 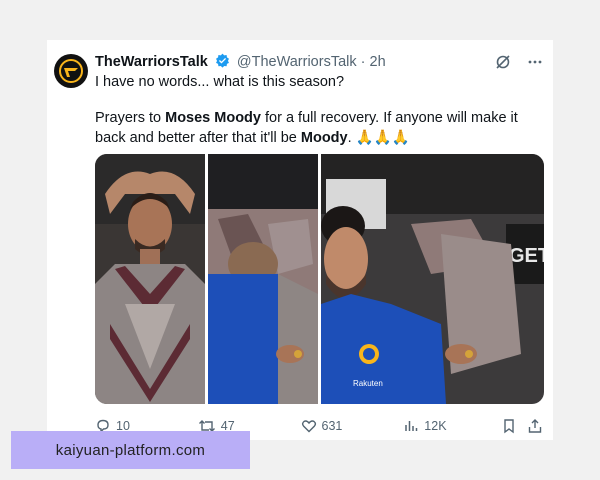 I want to click on arena-sign-text: GET, so click(x=526, y=256).